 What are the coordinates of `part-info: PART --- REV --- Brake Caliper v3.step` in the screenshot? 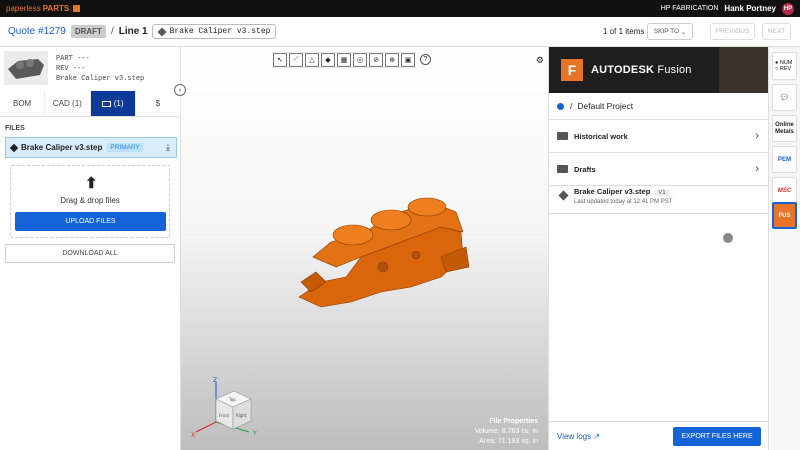 It's located at (90, 69).